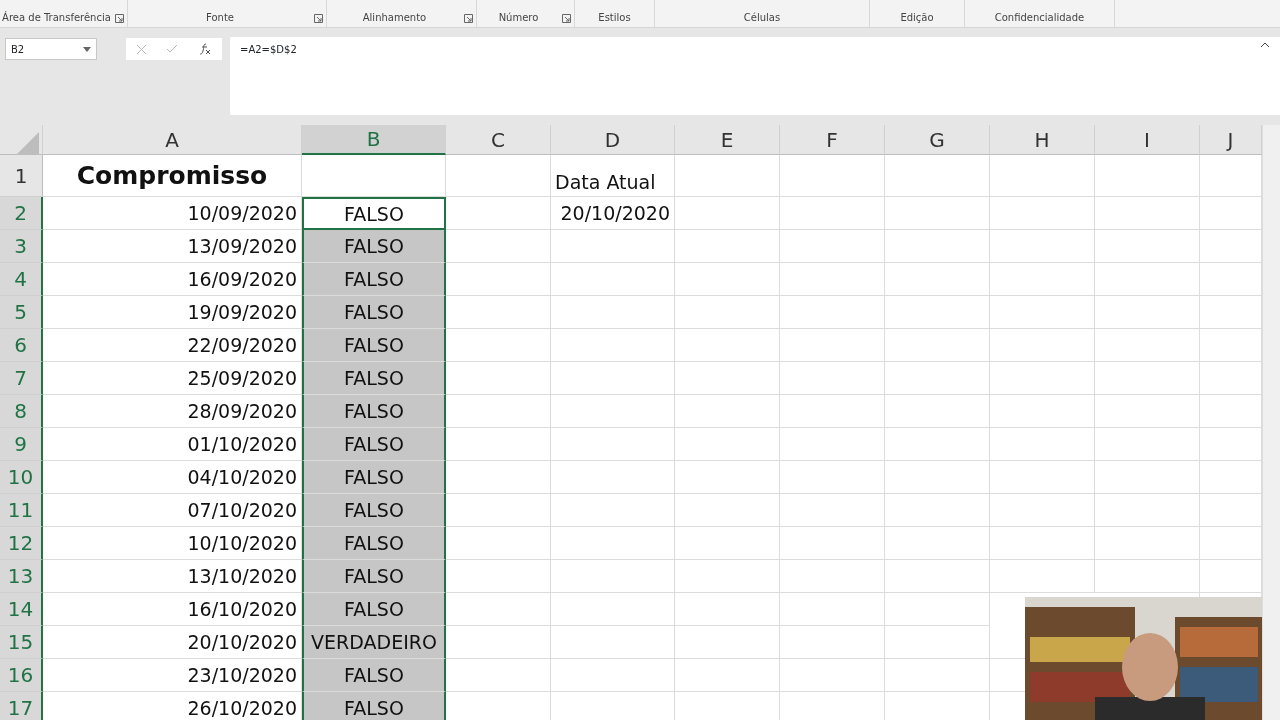 This screenshot has width=1280, height=720. What do you see at coordinates (172, 675) in the screenshot?
I see `table-cell: 23/10/2020` at bounding box center [172, 675].